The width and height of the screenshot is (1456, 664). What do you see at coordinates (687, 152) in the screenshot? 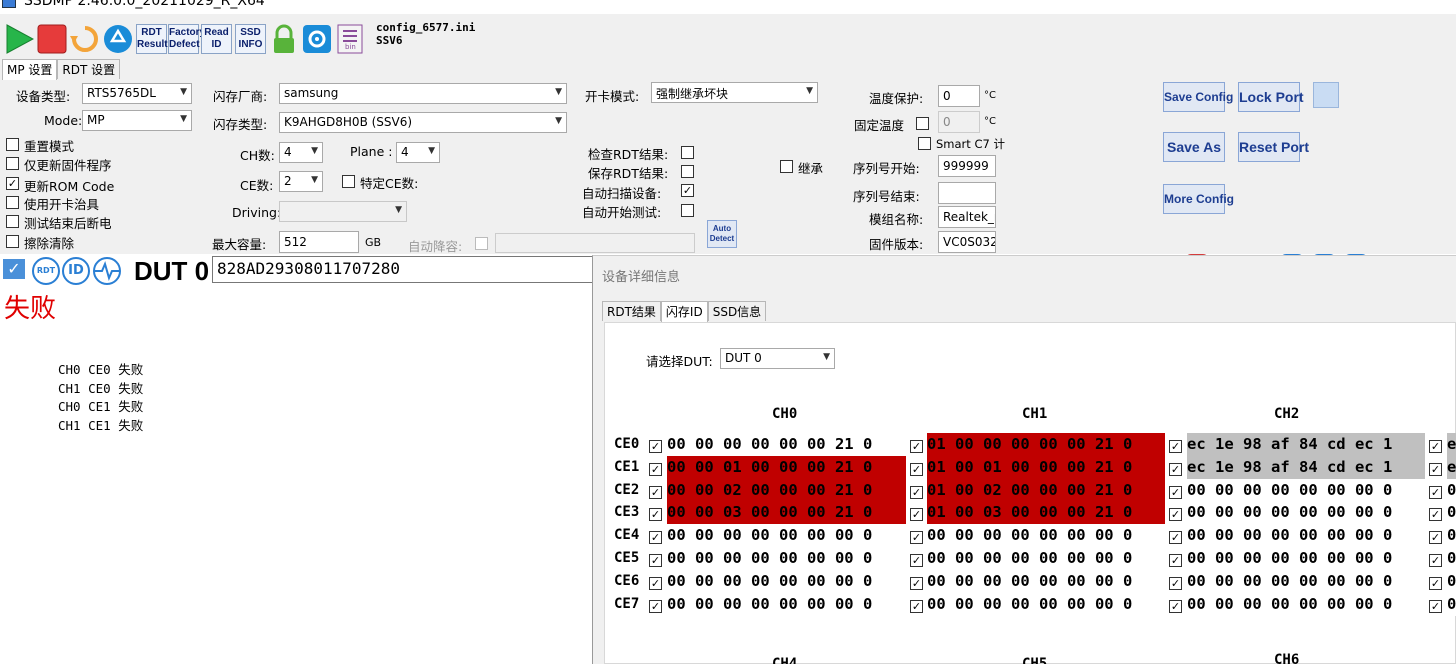
I see `check-rdt-checkbox` at bounding box center [687, 152].